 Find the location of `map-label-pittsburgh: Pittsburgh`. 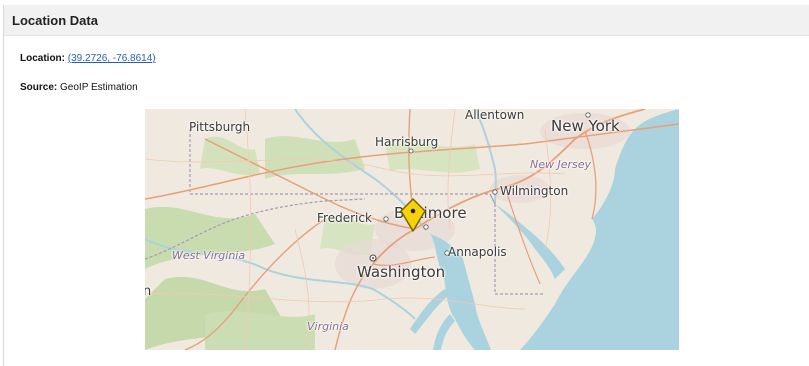

map-label-pittsburgh: Pittsburgh is located at coordinates (220, 127).